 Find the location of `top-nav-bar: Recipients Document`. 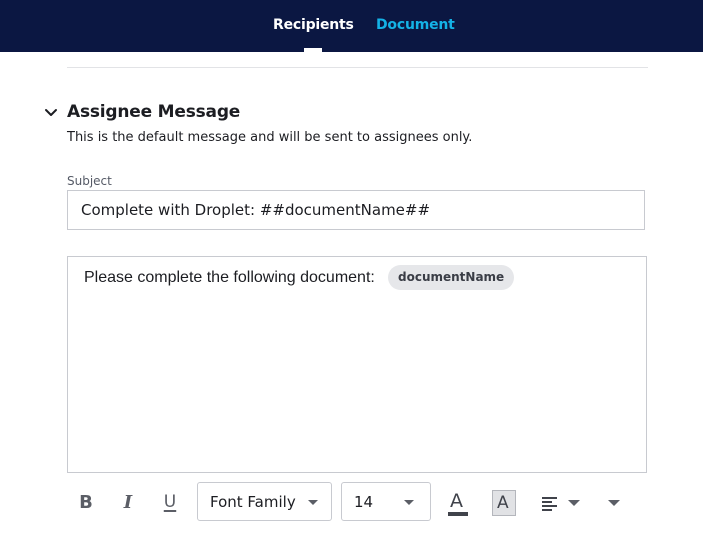

top-nav-bar: Recipients Document is located at coordinates (351, 26).